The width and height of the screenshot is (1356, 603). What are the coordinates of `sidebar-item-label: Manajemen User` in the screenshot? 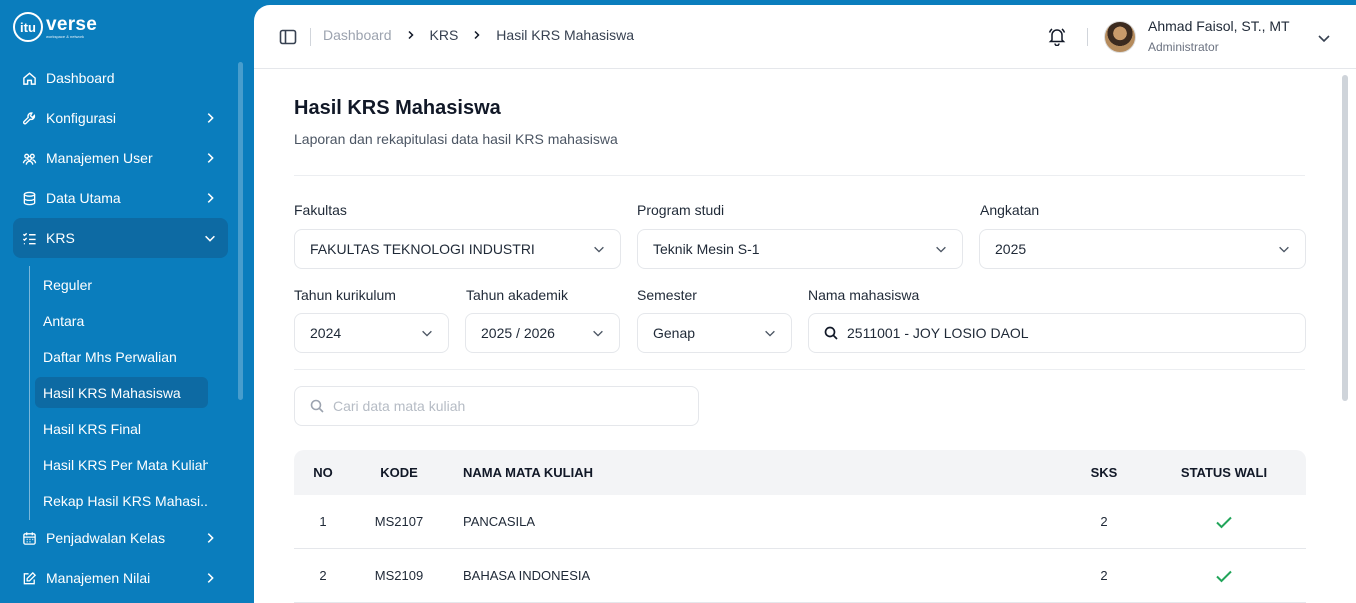 It's located at (99, 158).